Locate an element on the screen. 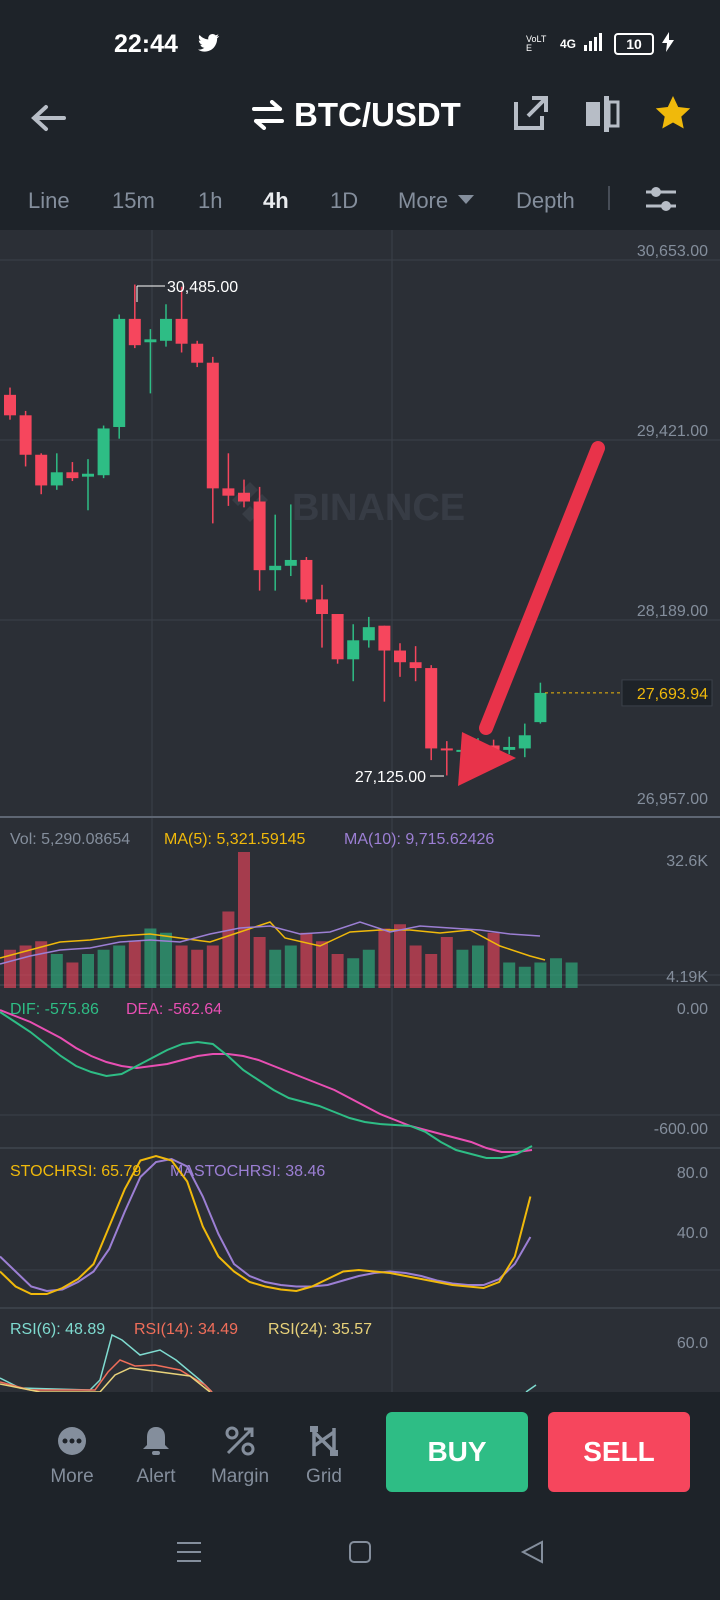 This screenshot has width=720, height=1600. volume-ma10-label: MA(10): 9,715.62426 is located at coordinates (419, 839).